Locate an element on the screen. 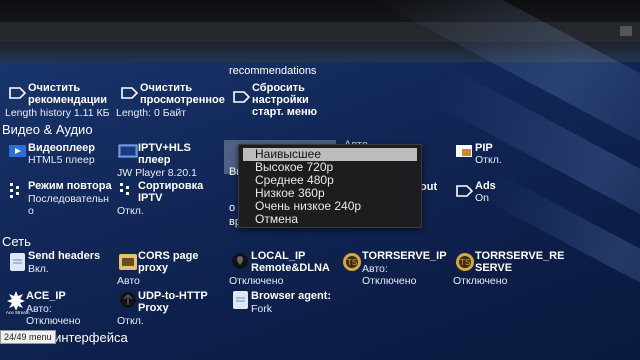  iptv-sort-item: Сортировка IPTV Откл. is located at coordinates (172, 198).